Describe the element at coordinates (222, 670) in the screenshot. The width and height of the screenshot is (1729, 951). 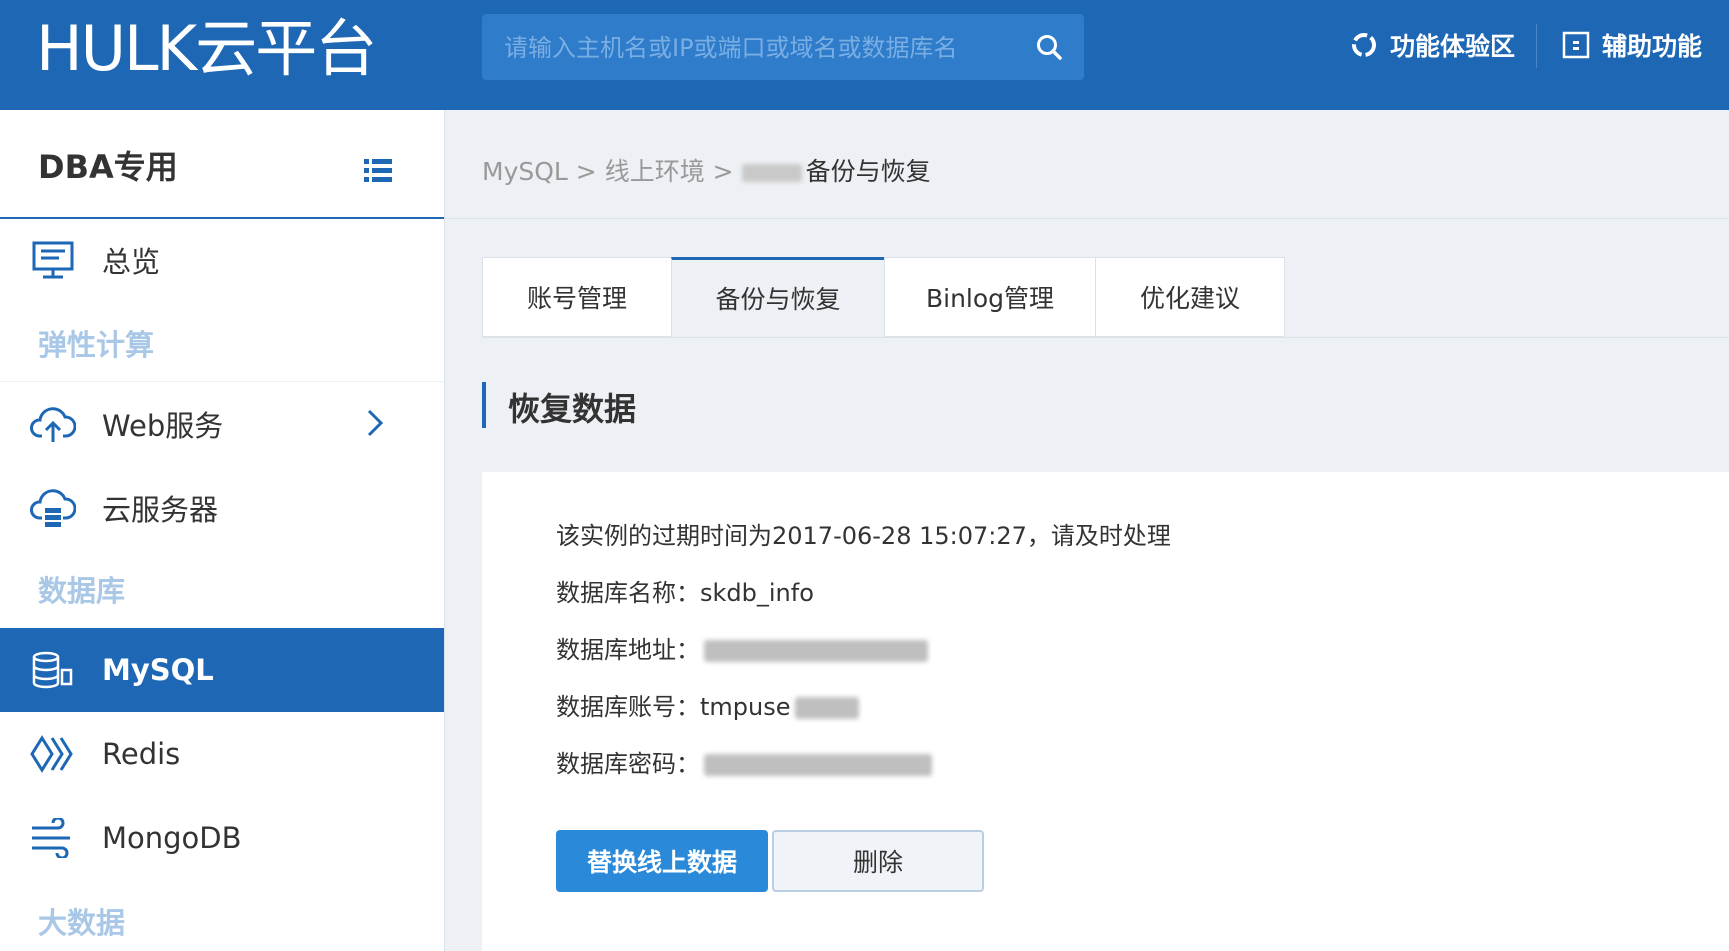
I see `sidebar-item-mysql: MySQL` at that location.